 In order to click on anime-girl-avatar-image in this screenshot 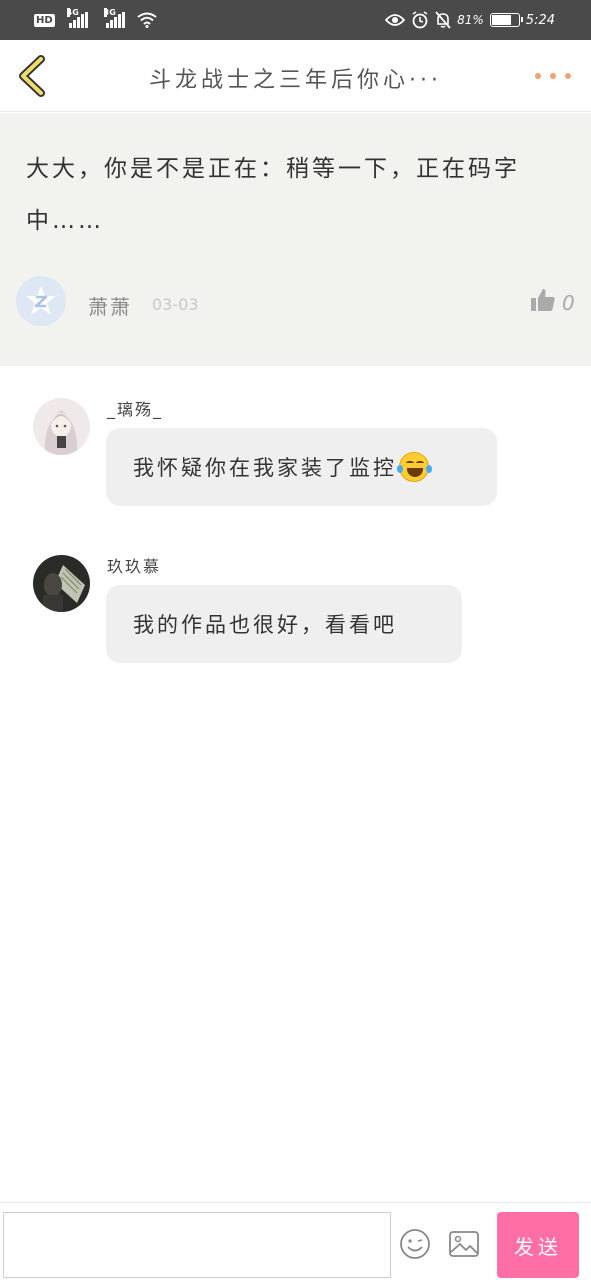, I will do `click(61, 426)`.